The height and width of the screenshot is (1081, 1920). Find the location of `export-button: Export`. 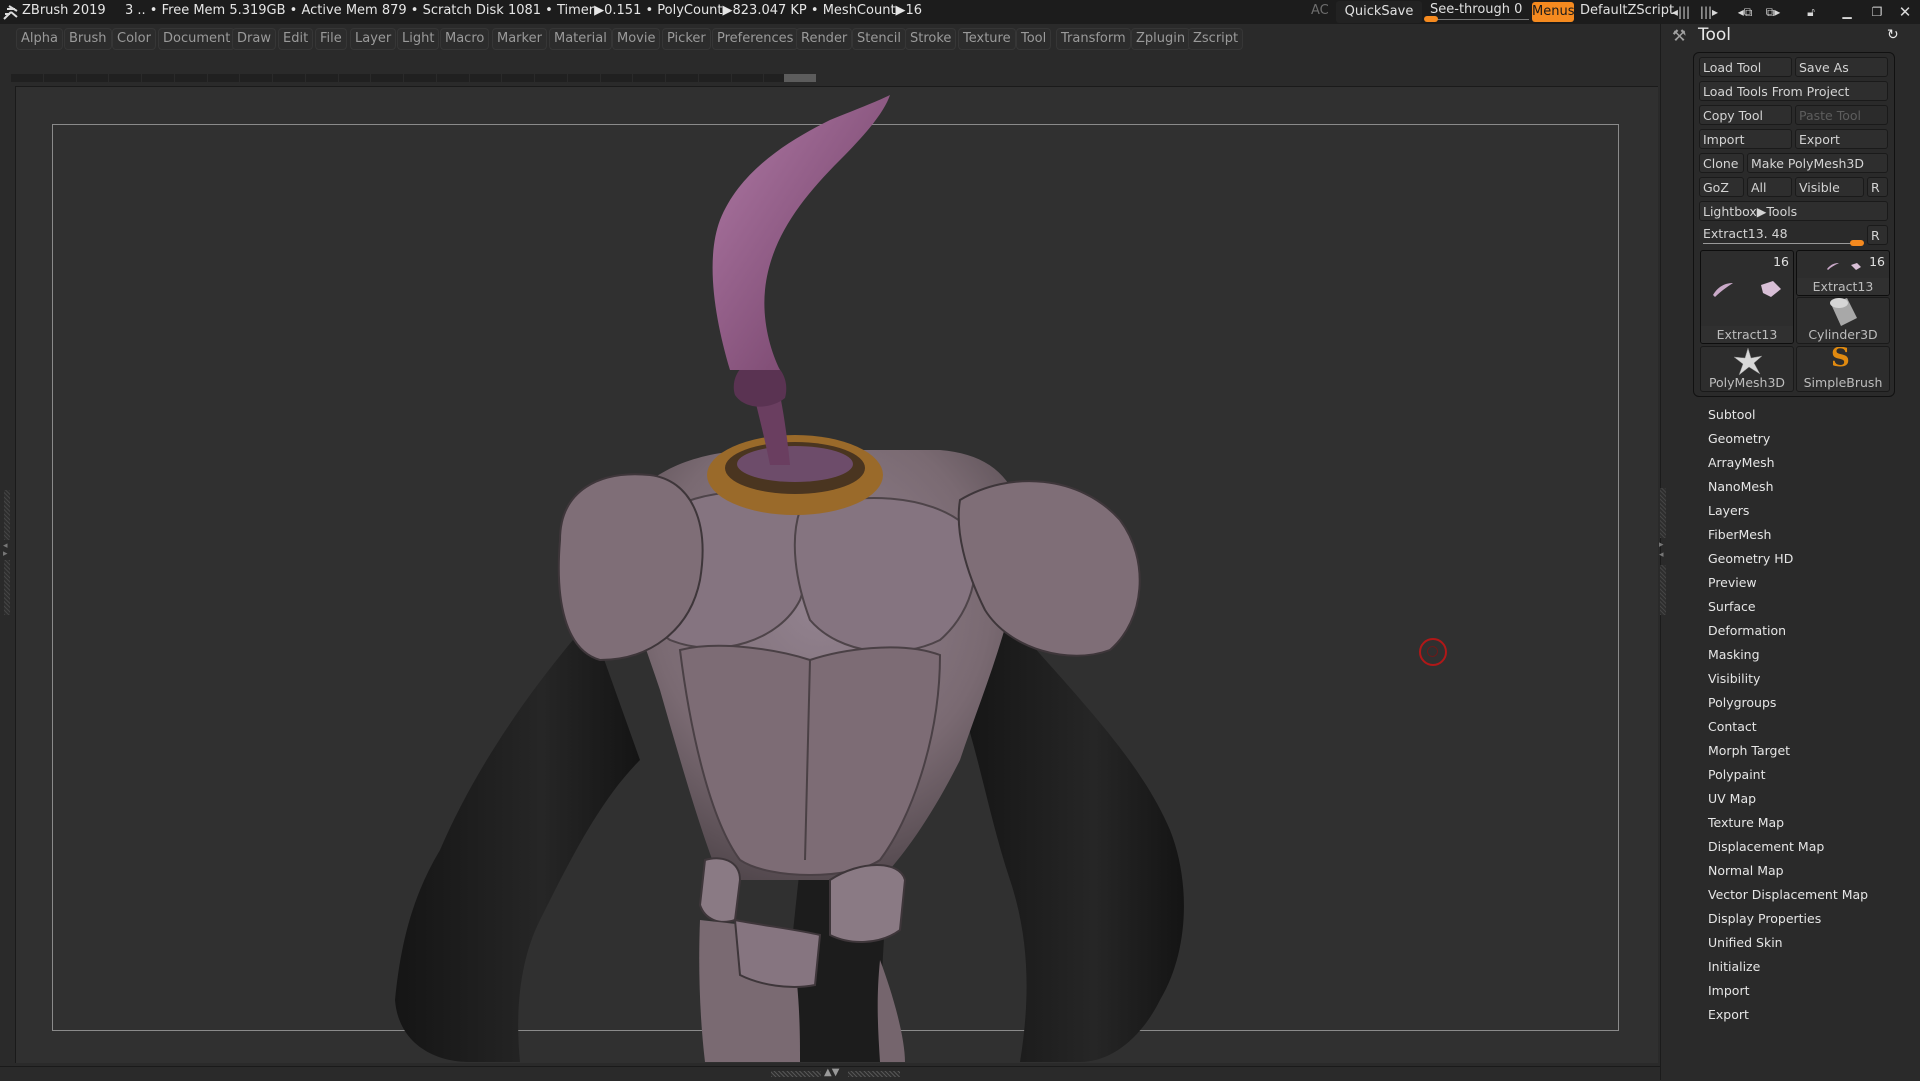

export-button: Export is located at coordinates (1841, 139).